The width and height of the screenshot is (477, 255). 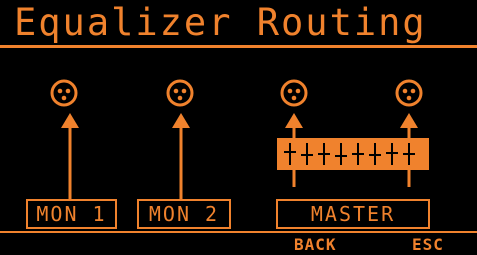 What do you see at coordinates (315, 245) in the screenshot?
I see `back-softkey: BACK` at bounding box center [315, 245].